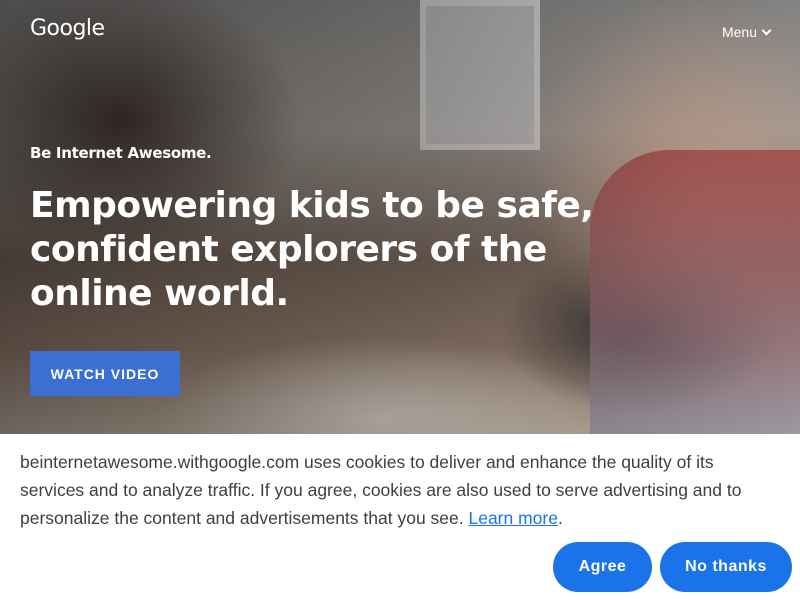 The image size is (800, 600). I want to click on chevron-down-icon, so click(766, 30).